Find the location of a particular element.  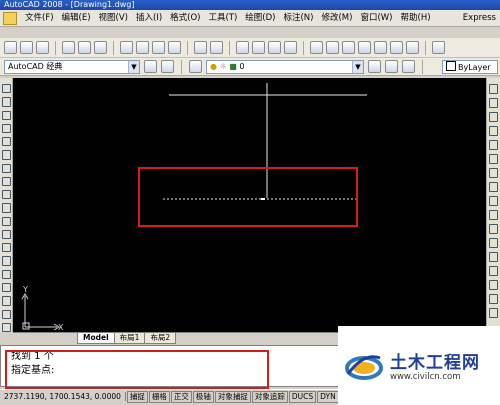

explode-icon is located at coordinates (493, 313).